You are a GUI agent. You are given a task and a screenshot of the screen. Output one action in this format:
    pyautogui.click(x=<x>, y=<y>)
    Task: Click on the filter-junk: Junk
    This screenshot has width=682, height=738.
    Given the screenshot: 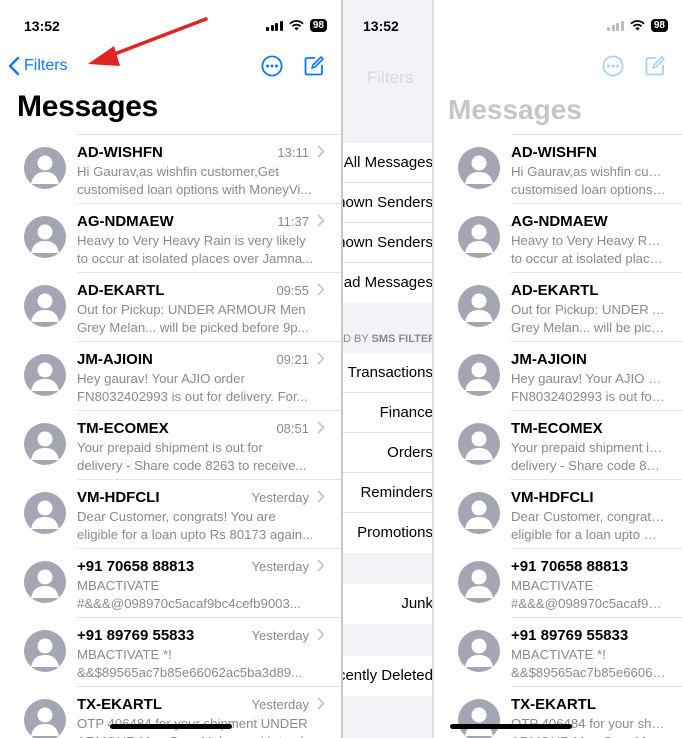 What is the action you would take?
    pyautogui.click(x=388, y=604)
    